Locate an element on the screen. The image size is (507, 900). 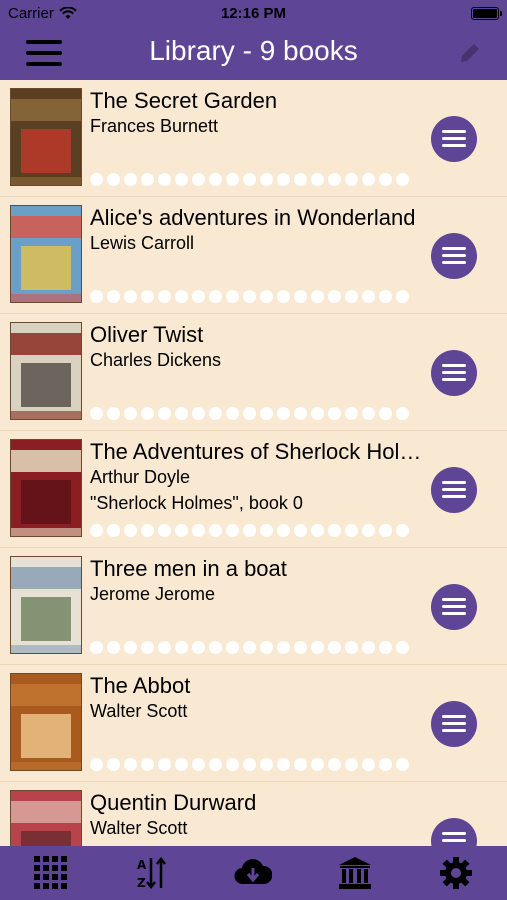
book-series: "Sherlock Holmes", book 0 is located at coordinates (196, 503).